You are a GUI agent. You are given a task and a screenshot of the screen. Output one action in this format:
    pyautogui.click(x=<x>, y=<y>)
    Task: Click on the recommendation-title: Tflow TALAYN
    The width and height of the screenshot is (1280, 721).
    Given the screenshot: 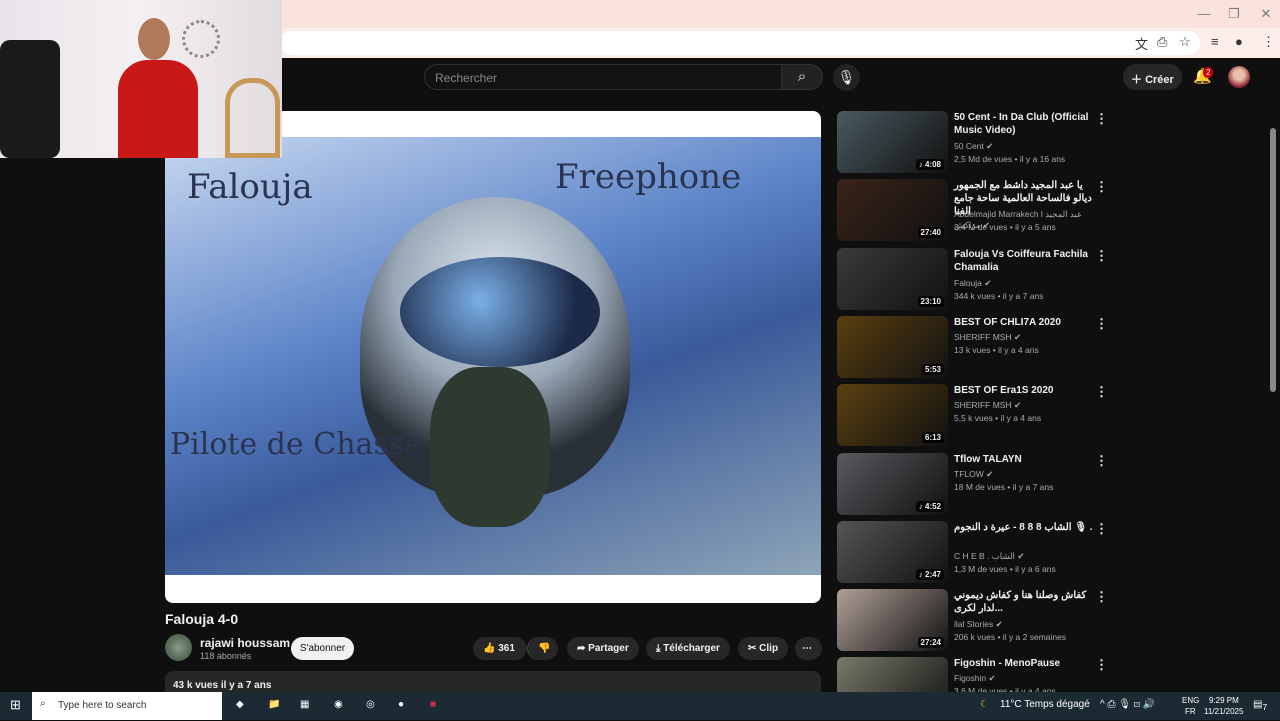 What is the action you would take?
    pyautogui.click(x=1024, y=459)
    